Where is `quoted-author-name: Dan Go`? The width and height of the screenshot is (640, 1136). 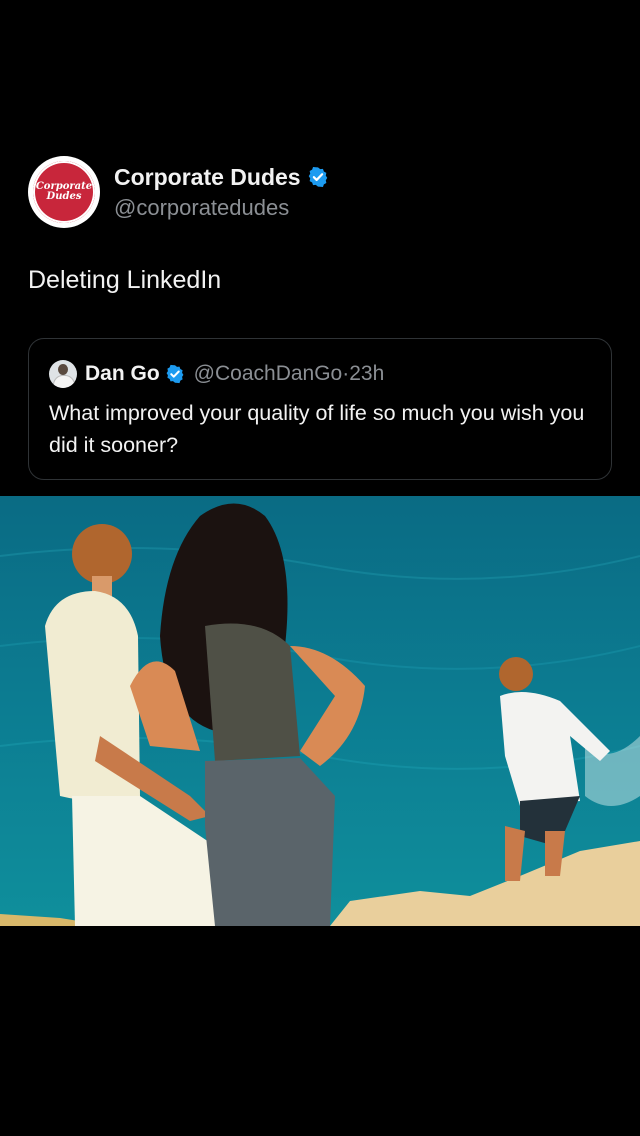
quoted-author-name: Dan Go is located at coordinates (122, 374).